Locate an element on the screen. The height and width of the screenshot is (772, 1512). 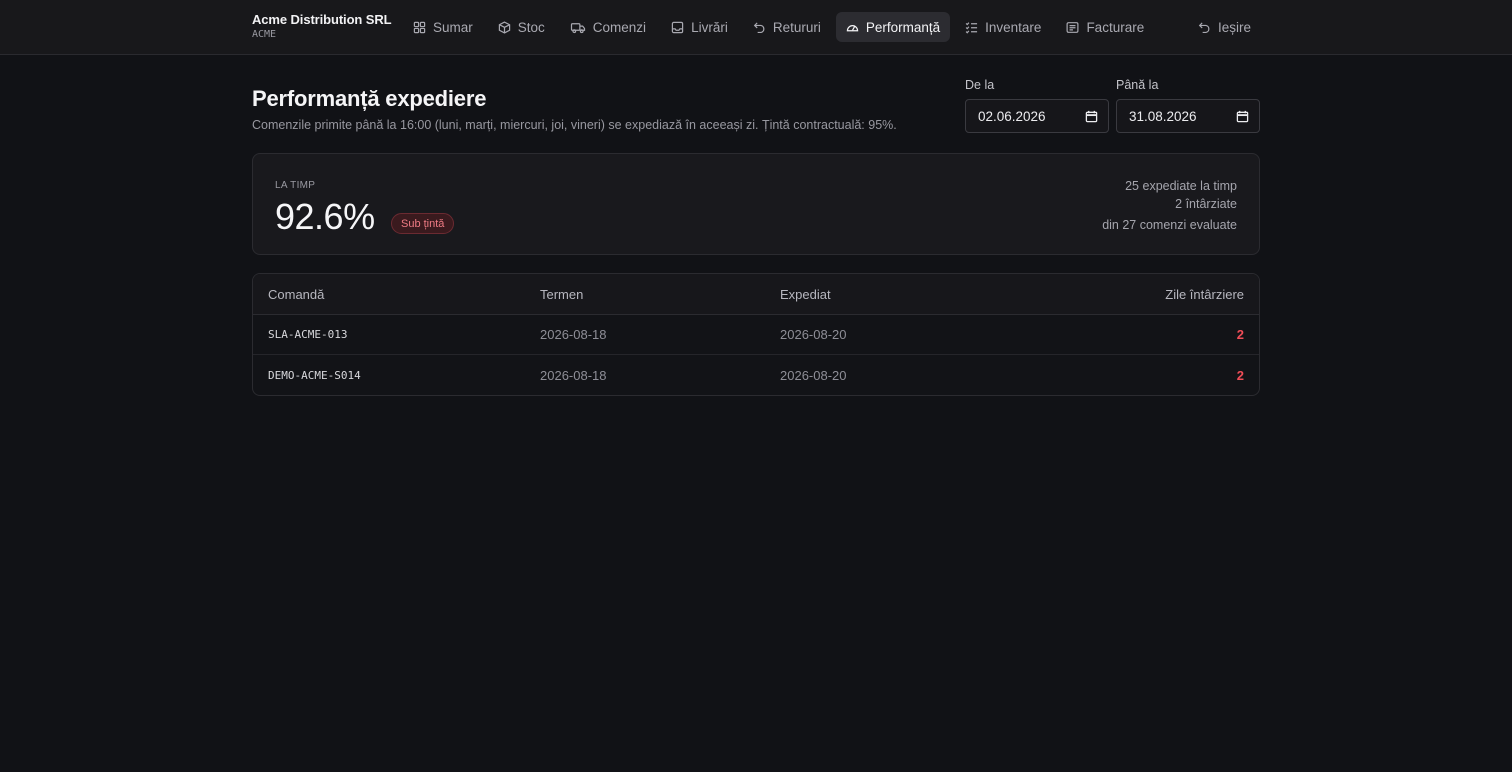
table-header: Comandă Termen Expediat Zile întârziere is located at coordinates (756, 294).